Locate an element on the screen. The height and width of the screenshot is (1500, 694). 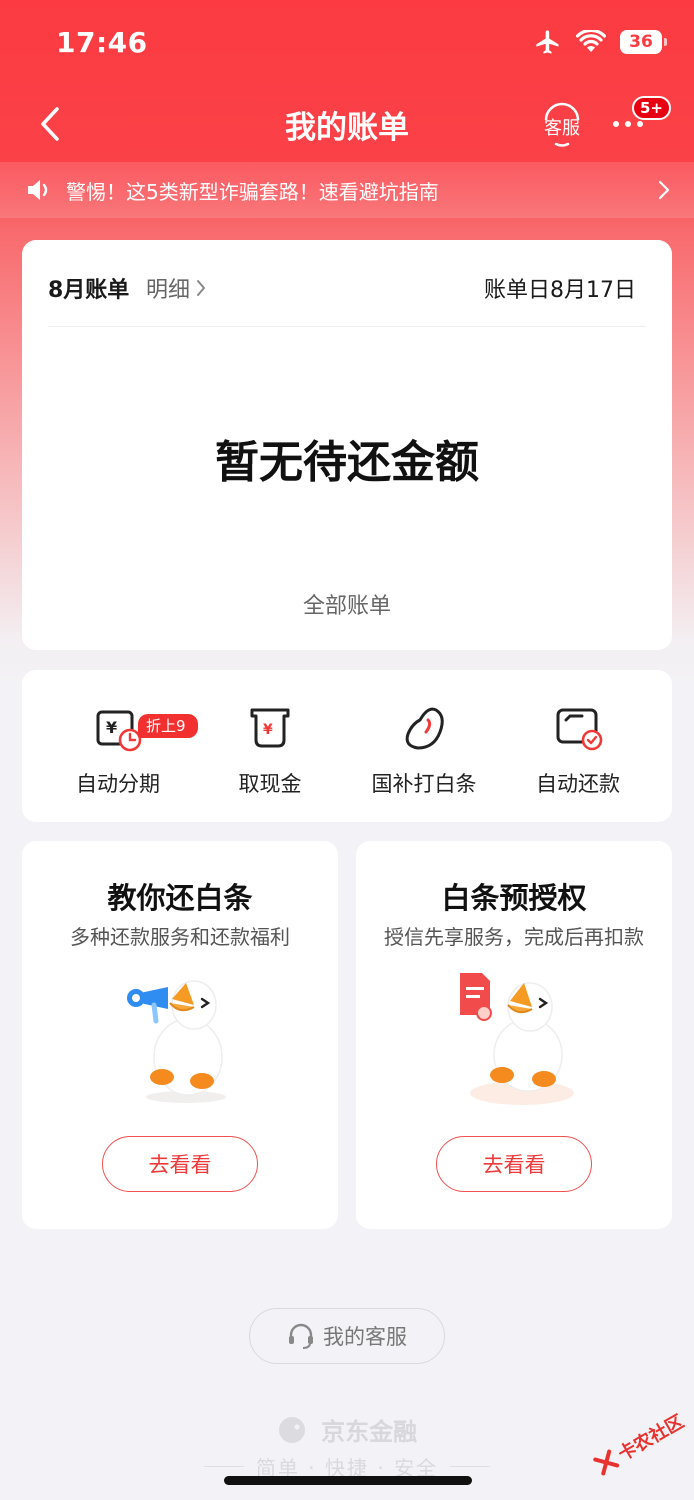
promo-subtitle: 授信先享服务，完成后再扣款 is located at coordinates (514, 937).